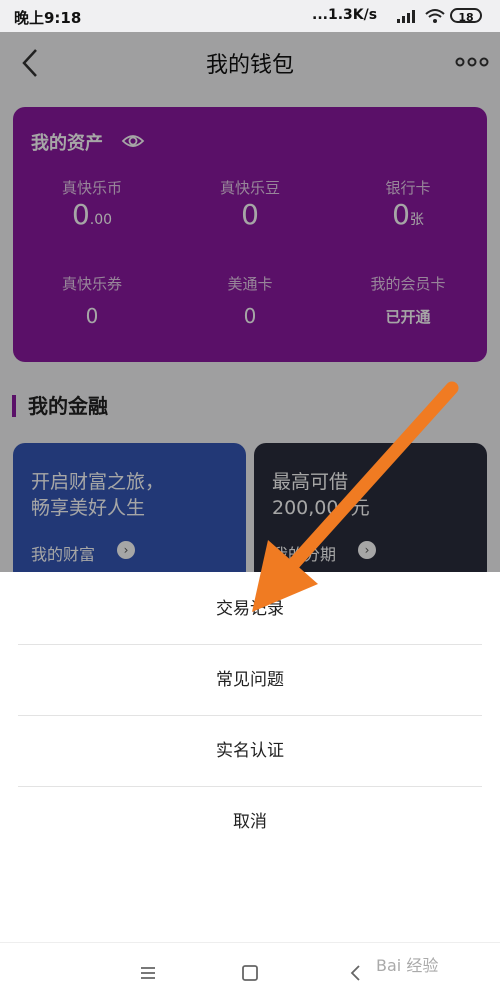 The height and width of the screenshot is (1001, 500). Describe the element at coordinates (250, 822) in the screenshot. I see `cancel-button: 取消` at that location.